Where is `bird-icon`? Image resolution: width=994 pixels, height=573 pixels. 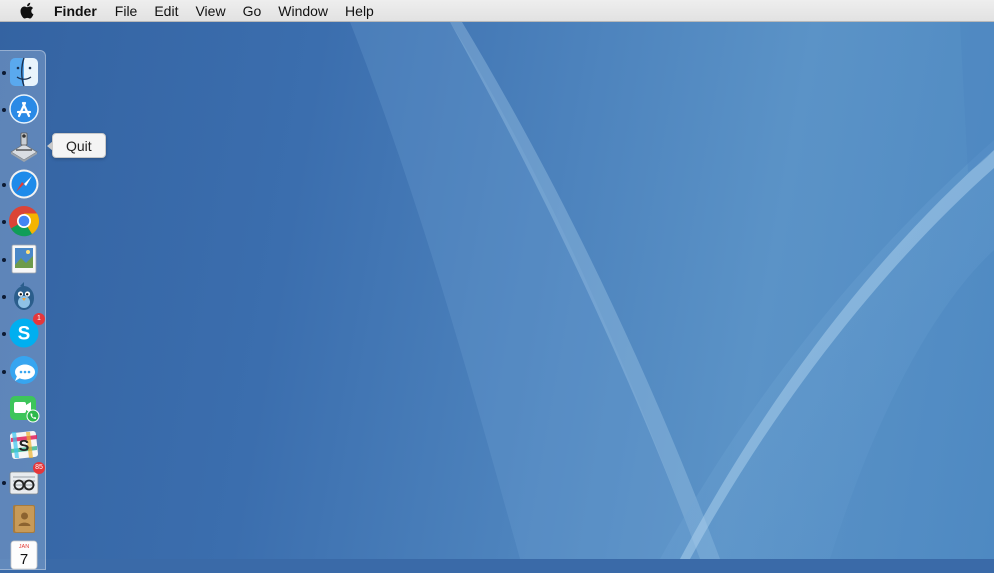 bird-icon is located at coordinates (24, 296).